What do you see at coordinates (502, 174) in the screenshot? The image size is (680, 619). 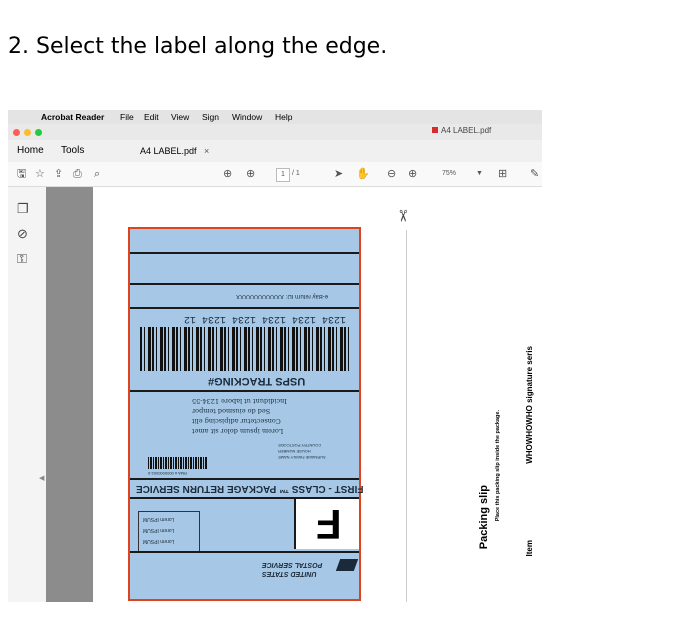 I see `fit-page-icon: ⊞` at bounding box center [502, 174].